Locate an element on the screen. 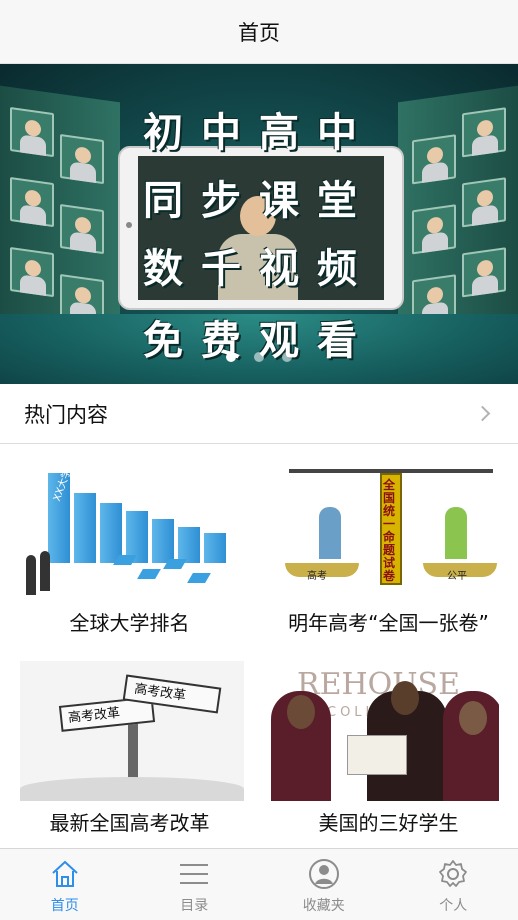  banner-headline-line: 同步课堂 is located at coordinates (259, 201).